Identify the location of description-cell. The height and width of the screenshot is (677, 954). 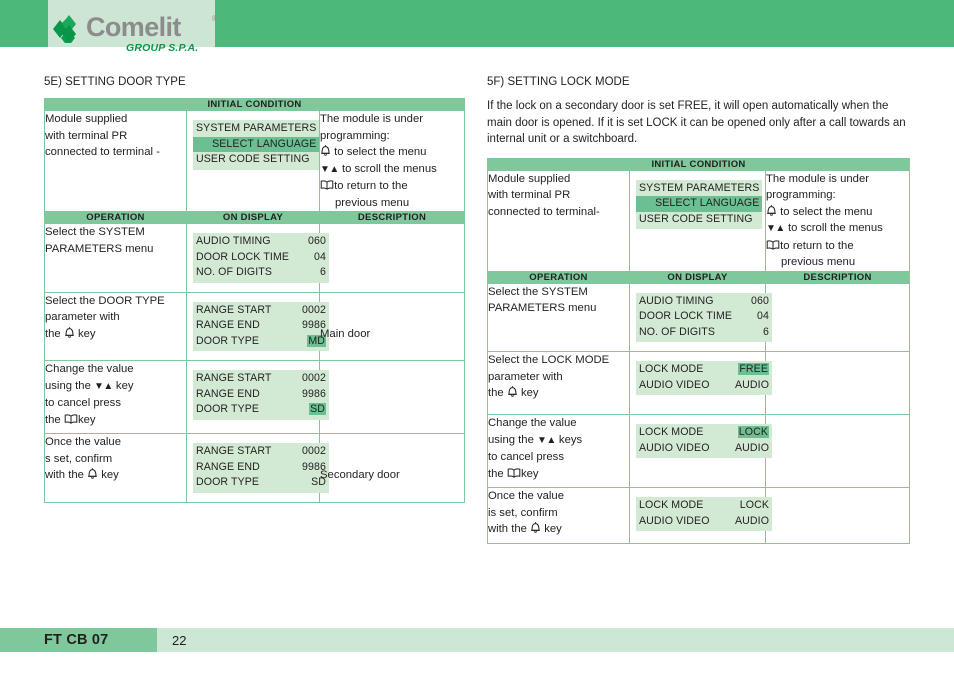
(837, 451).